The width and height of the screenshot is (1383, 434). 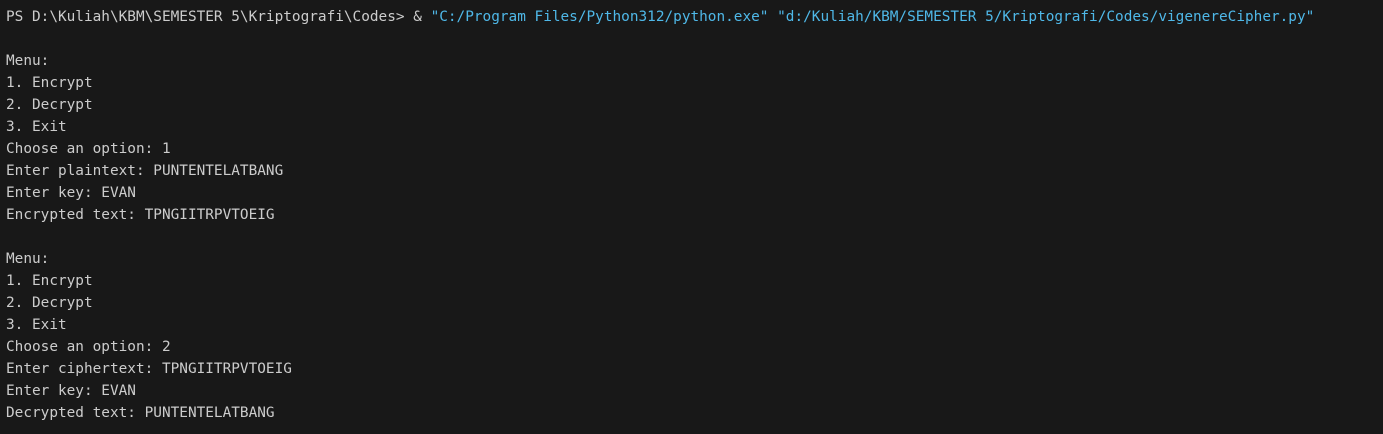 What do you see at coordinates (88, 149) in the screenshot?
I see `choose-option-line: Choose an option: 1` at bounding box center [88, 149].